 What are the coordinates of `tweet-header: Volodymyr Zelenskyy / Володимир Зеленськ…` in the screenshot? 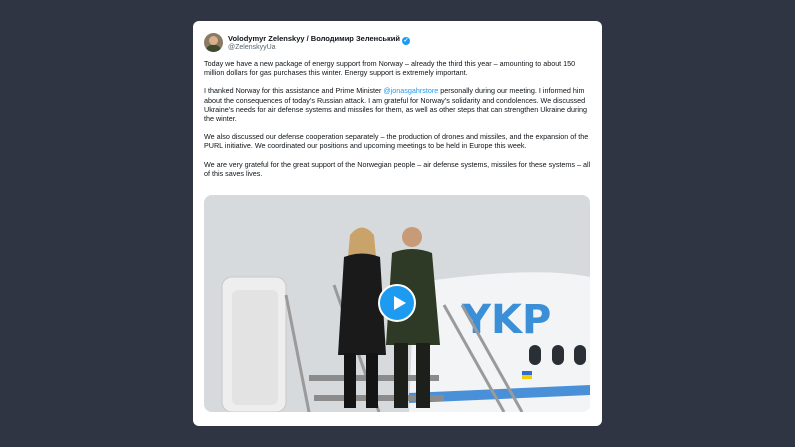 It's located at (399, 44).